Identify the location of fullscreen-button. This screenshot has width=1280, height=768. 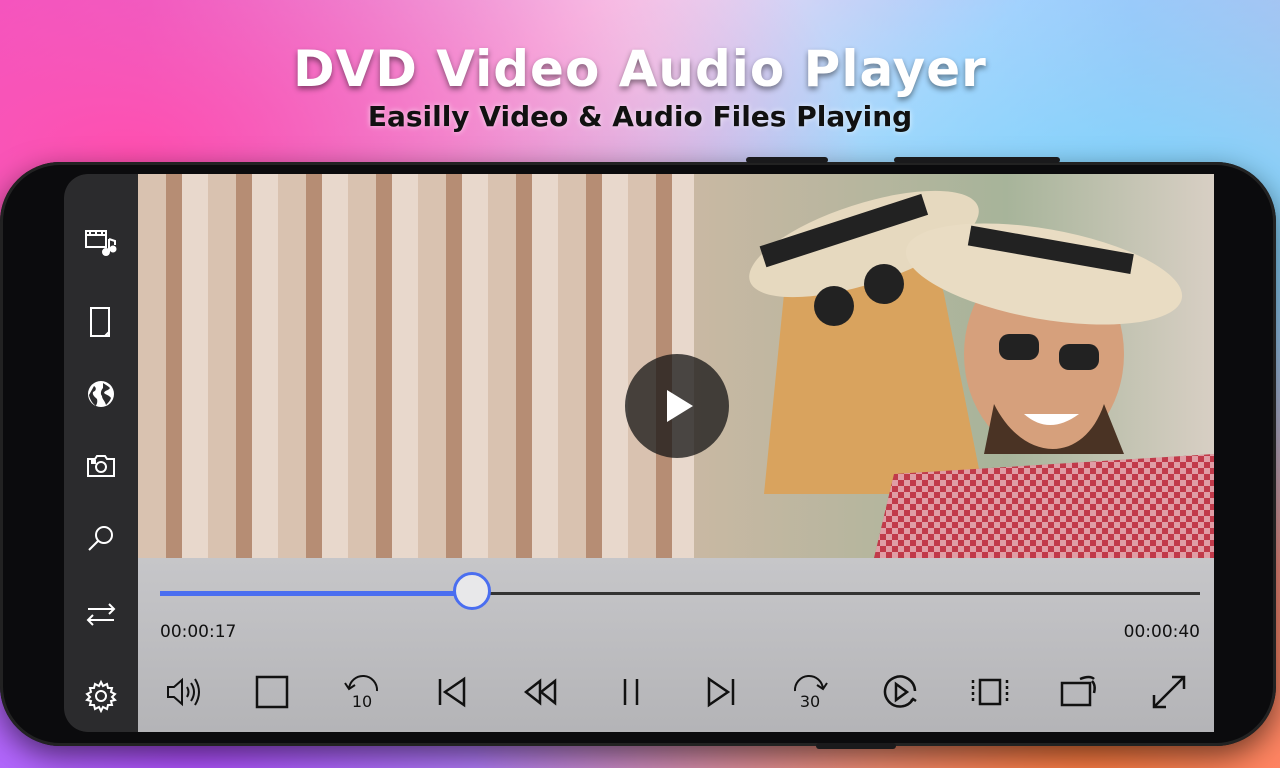
(1169, 692).